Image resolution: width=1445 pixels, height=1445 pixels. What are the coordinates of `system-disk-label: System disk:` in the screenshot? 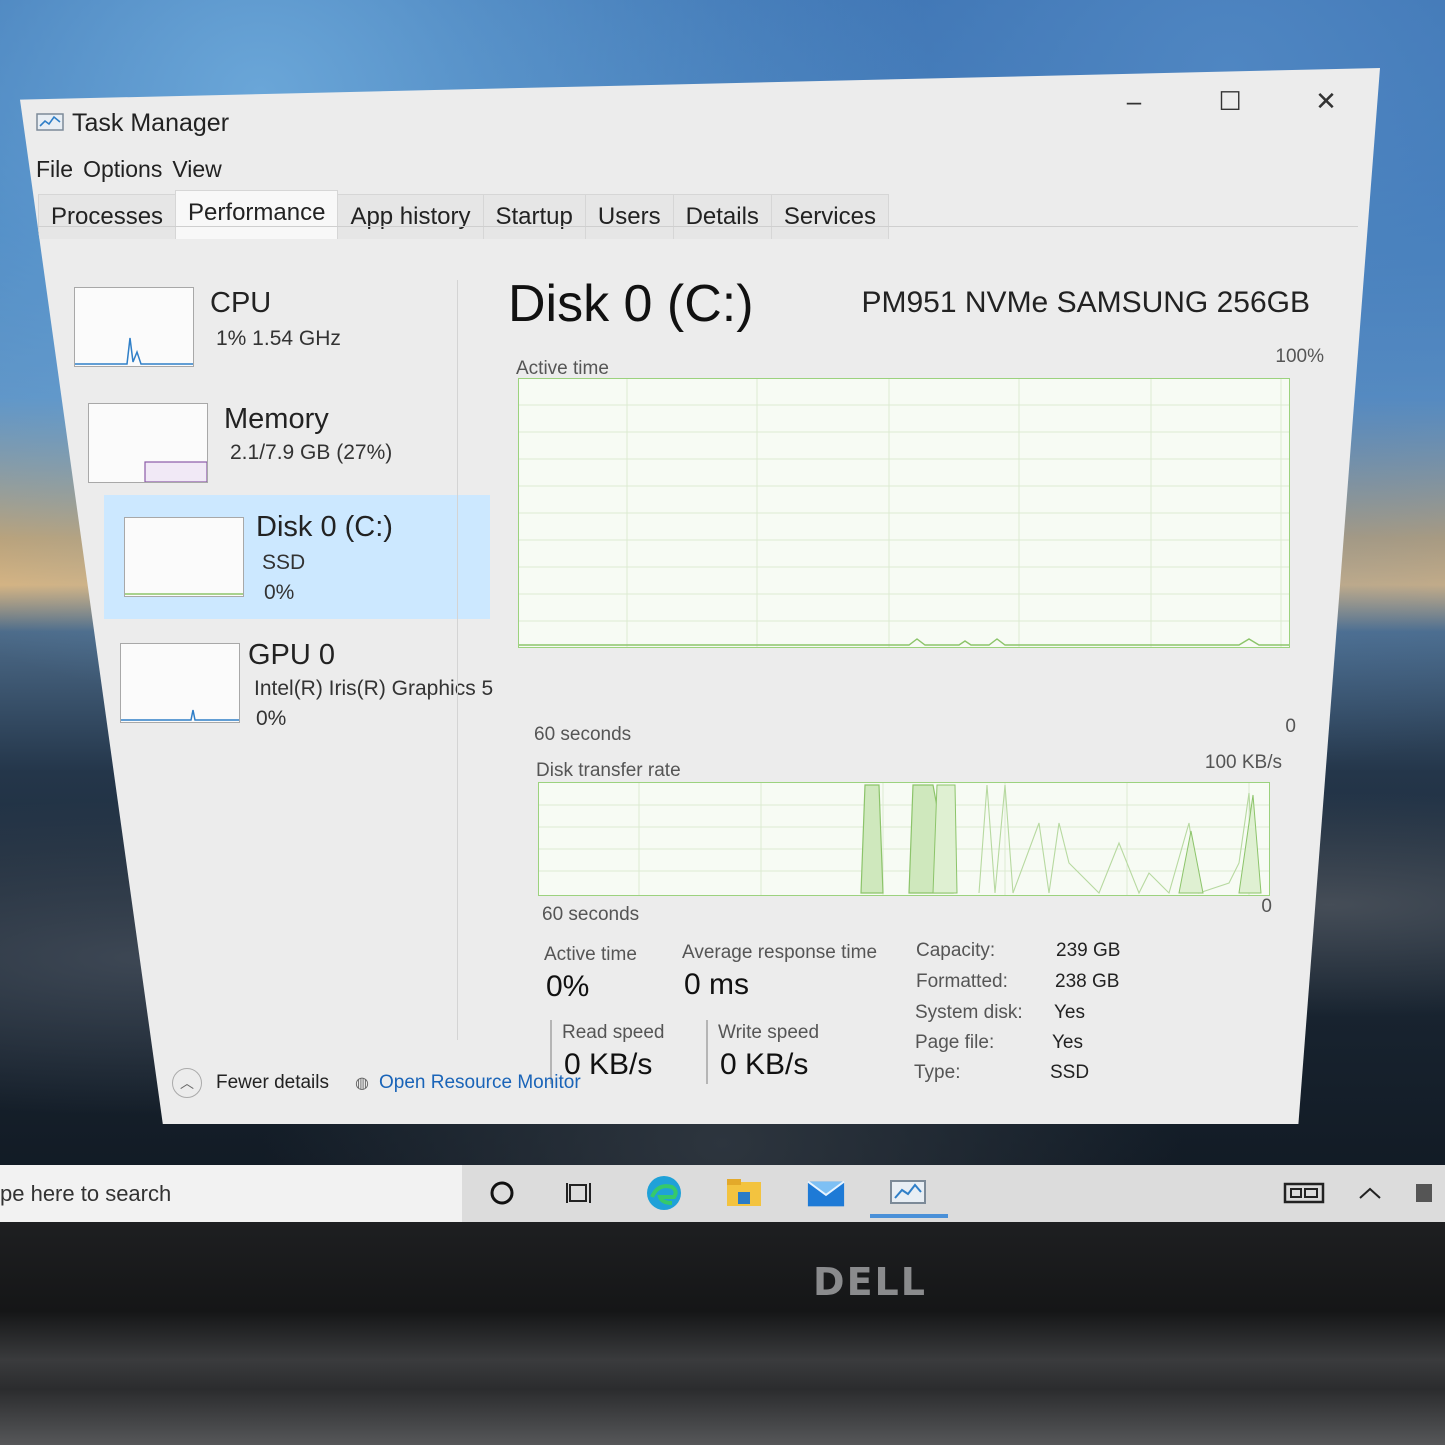 It's located at (969, 1012).